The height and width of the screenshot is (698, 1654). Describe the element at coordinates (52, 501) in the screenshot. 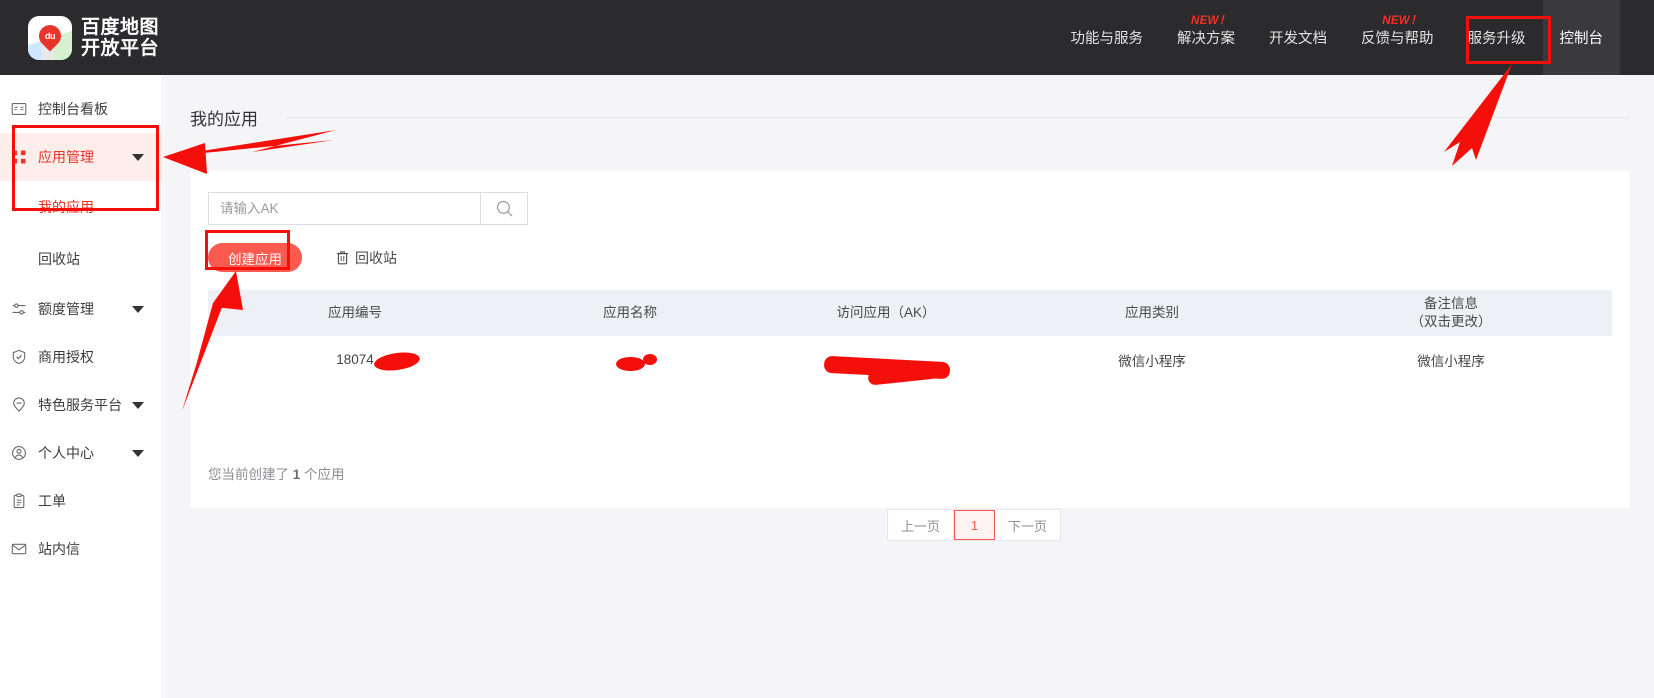

I see `sidebar-item-label: 工单` at that location.